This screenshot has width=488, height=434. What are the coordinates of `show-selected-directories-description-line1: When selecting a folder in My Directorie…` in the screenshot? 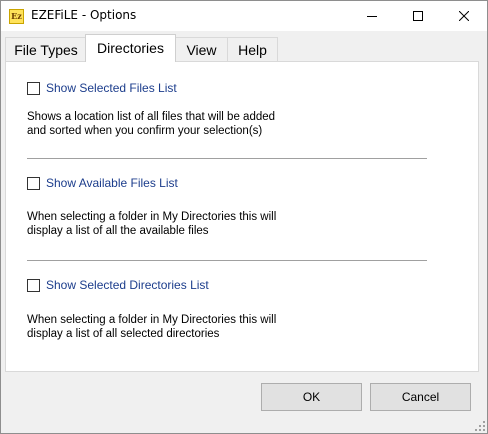 It's located at (152, 320).